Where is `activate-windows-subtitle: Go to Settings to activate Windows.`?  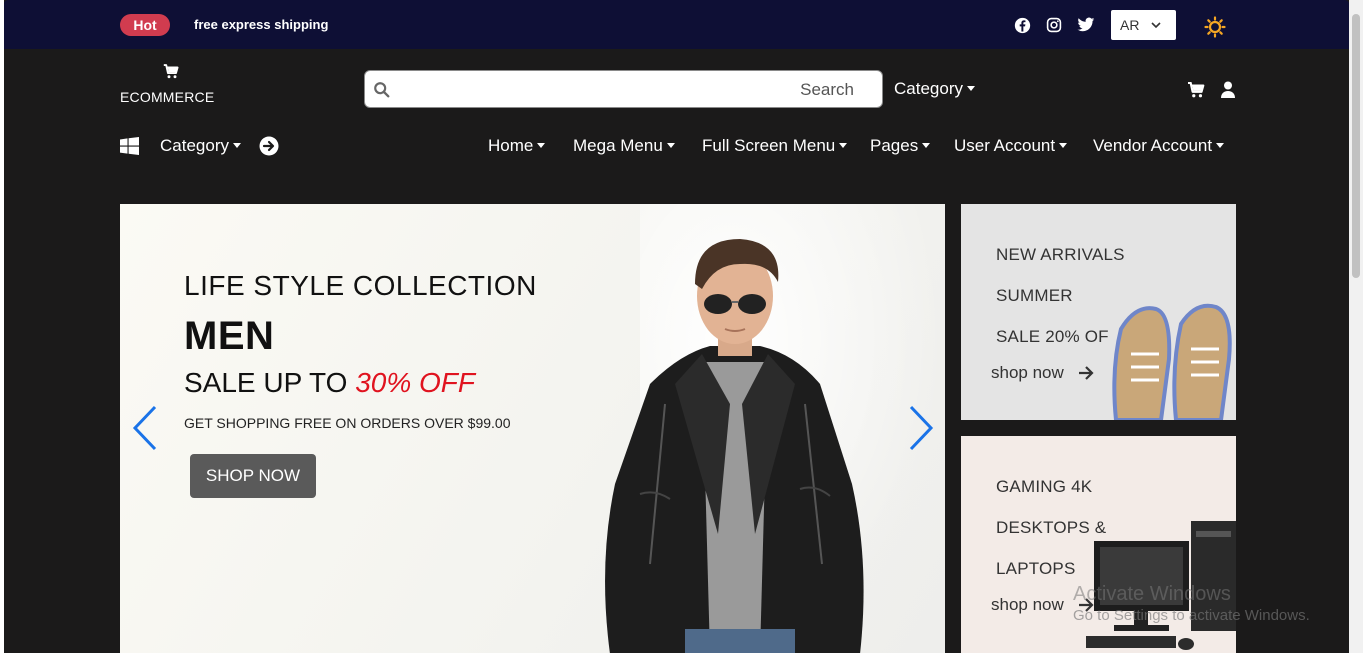 activate-windows-subtitle: Go to Settings to activate Windows. is located at coordinates (1191, 615).